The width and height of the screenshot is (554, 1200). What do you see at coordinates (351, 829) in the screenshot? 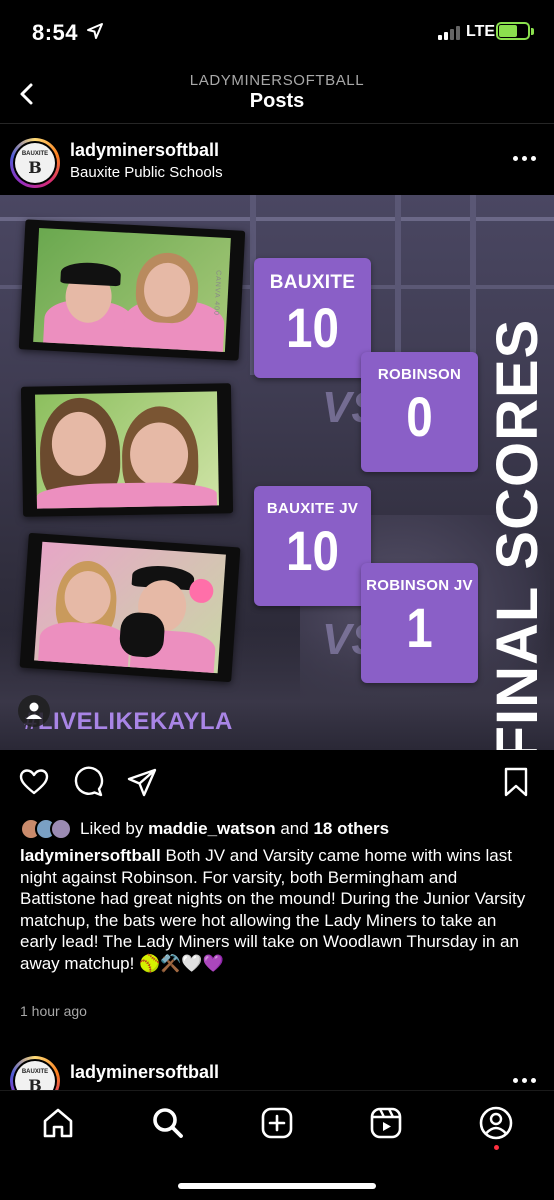
I see `likes-others: 18 others` at bounding box center [351, 829].